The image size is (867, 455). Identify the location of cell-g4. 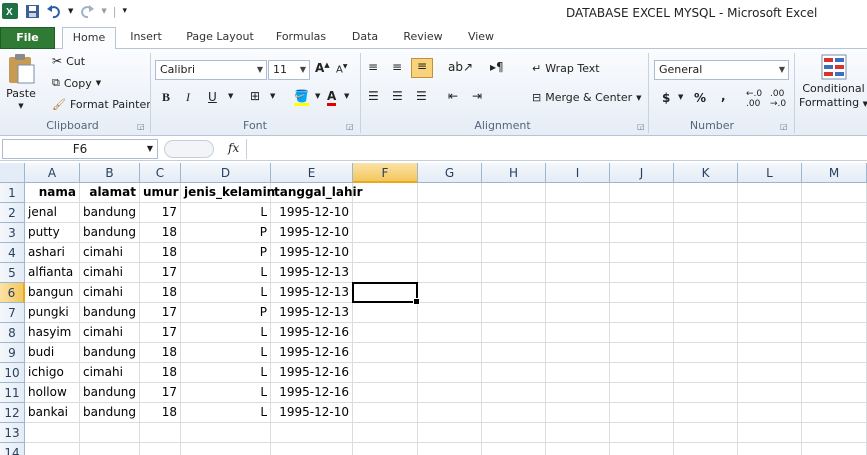
(450, 253).